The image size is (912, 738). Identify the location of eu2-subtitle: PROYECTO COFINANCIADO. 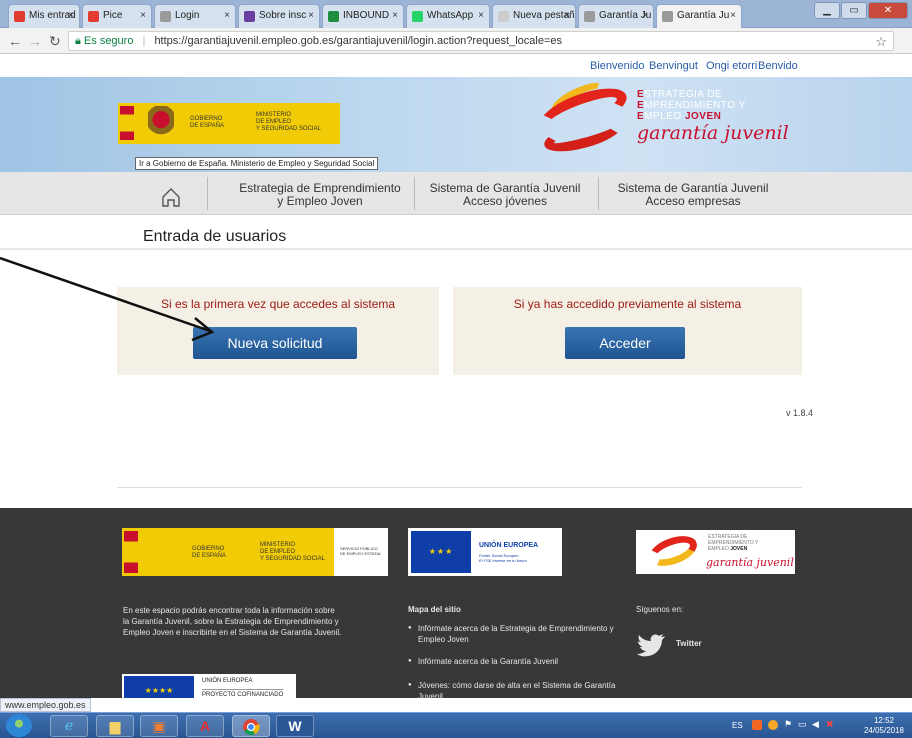
(243, 693).